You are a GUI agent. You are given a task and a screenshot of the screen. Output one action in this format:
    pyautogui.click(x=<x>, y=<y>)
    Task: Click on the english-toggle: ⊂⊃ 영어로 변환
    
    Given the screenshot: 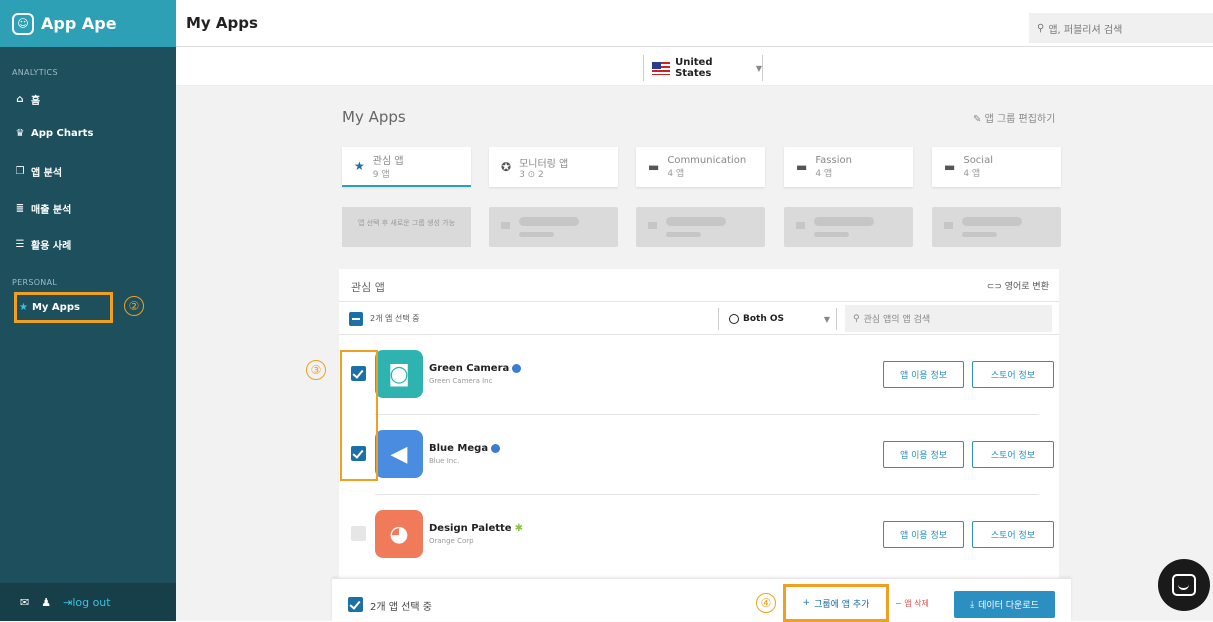 What is the action you would take?
    pyautogui.click(x=1018, y=285)
    